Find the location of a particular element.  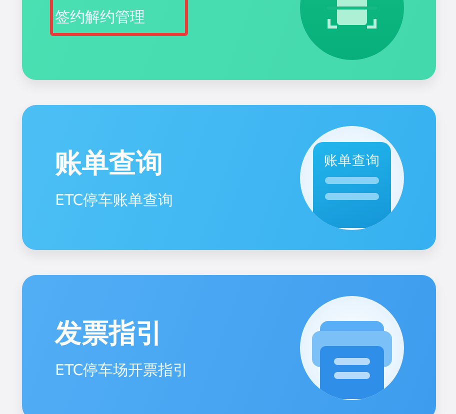

lines-icon is located at coordinates (352, 187).